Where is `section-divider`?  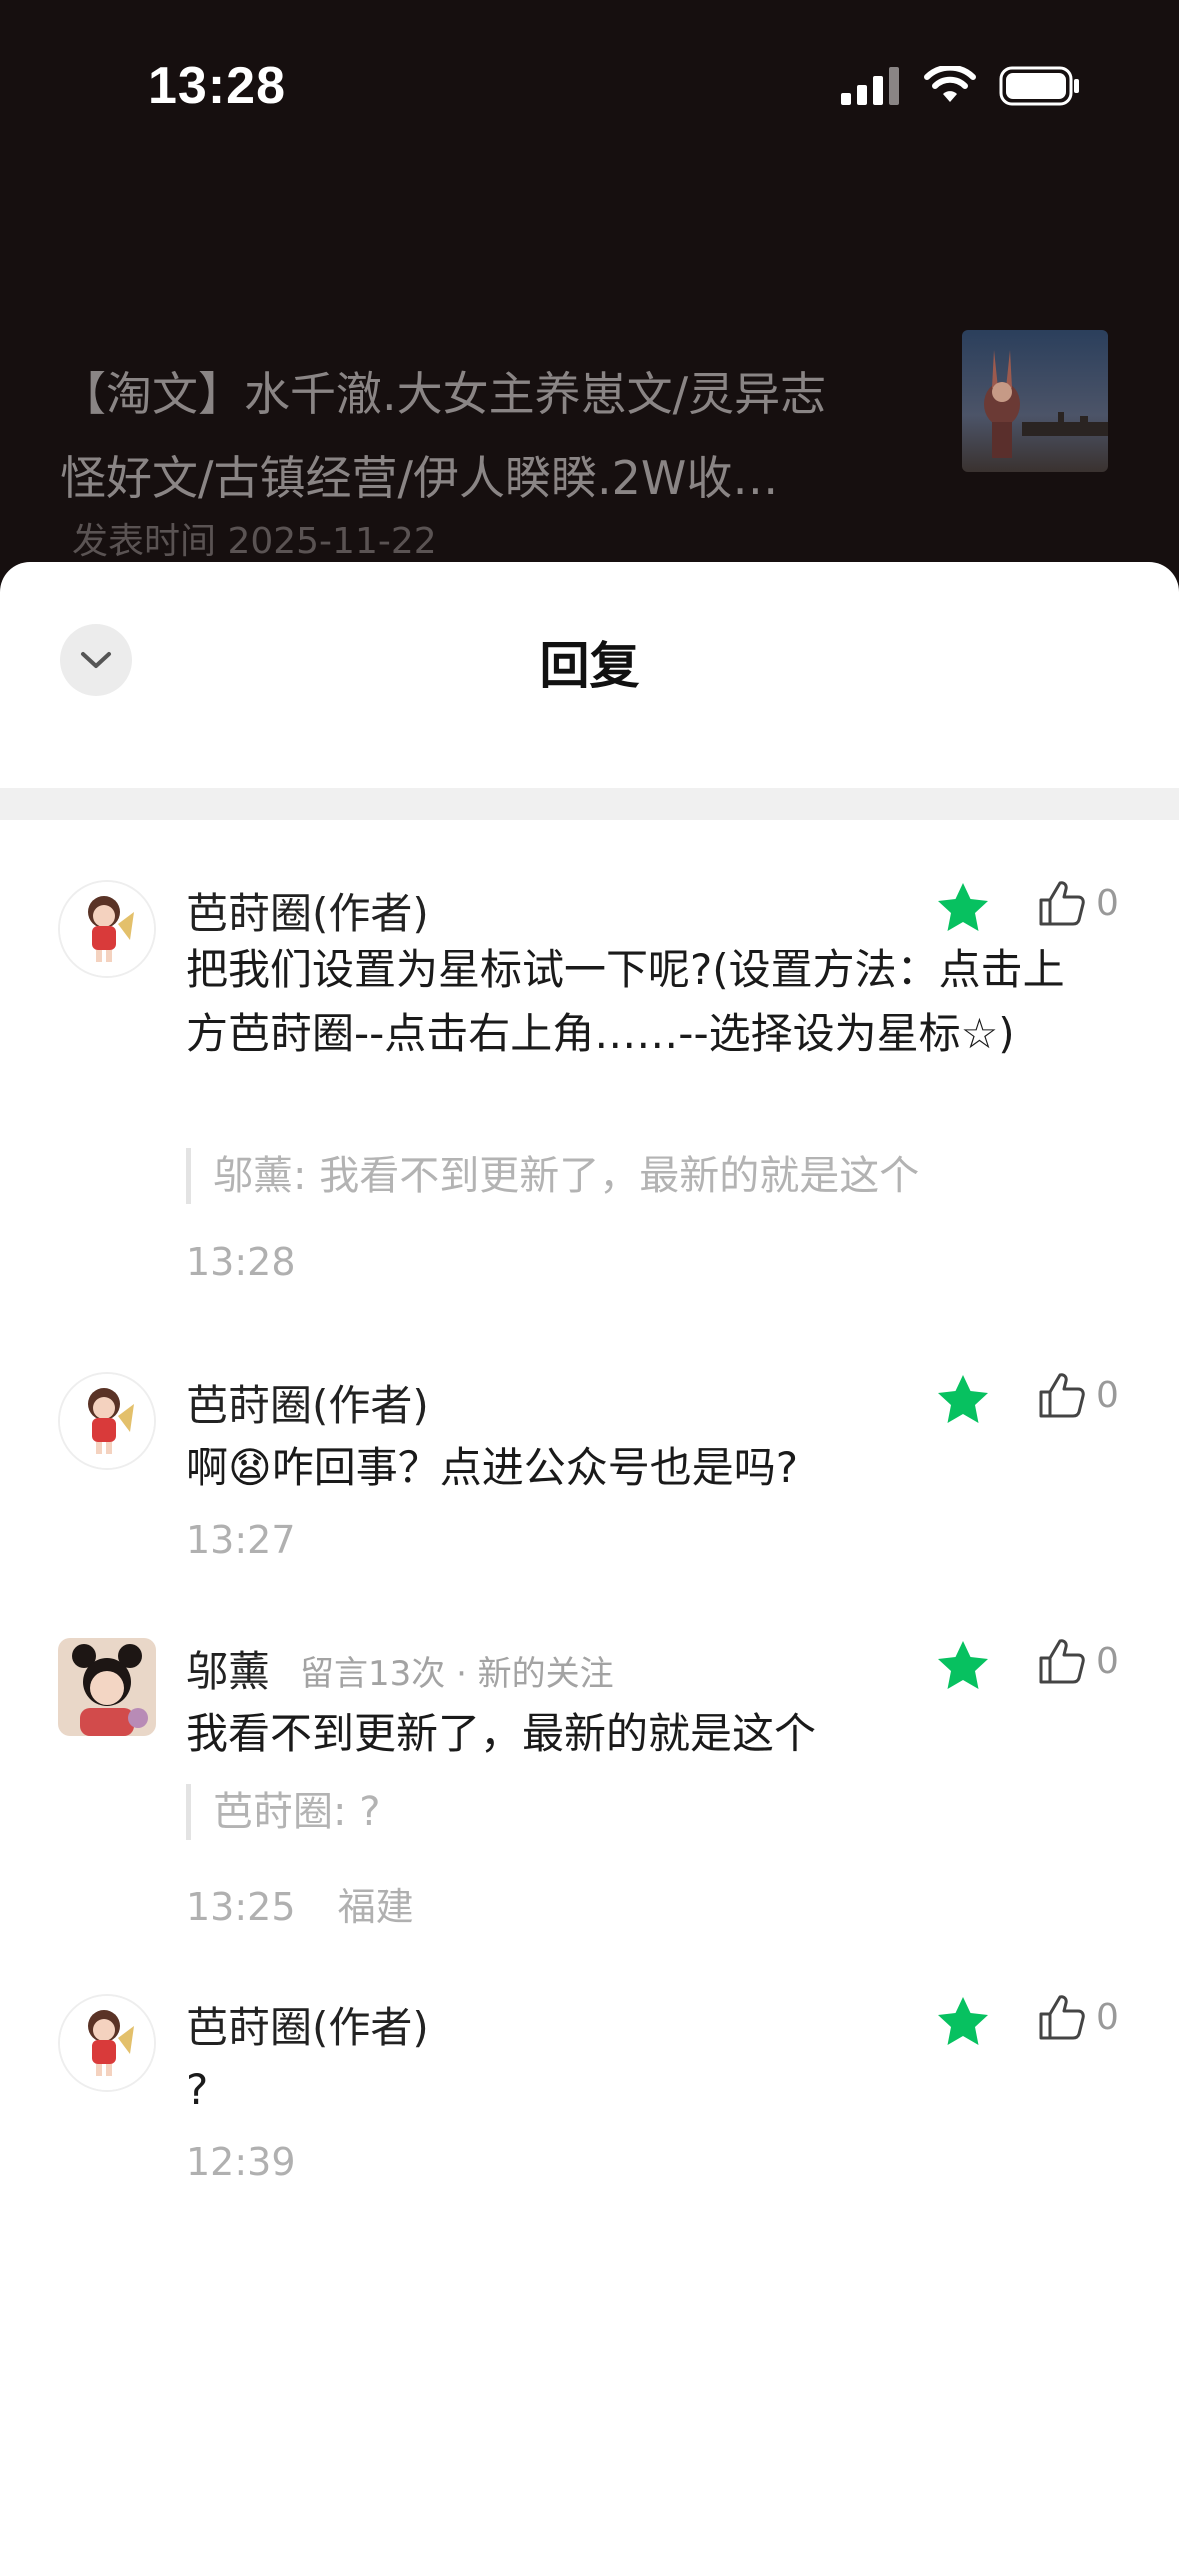 section-divider is located at coordinates (589, 804).